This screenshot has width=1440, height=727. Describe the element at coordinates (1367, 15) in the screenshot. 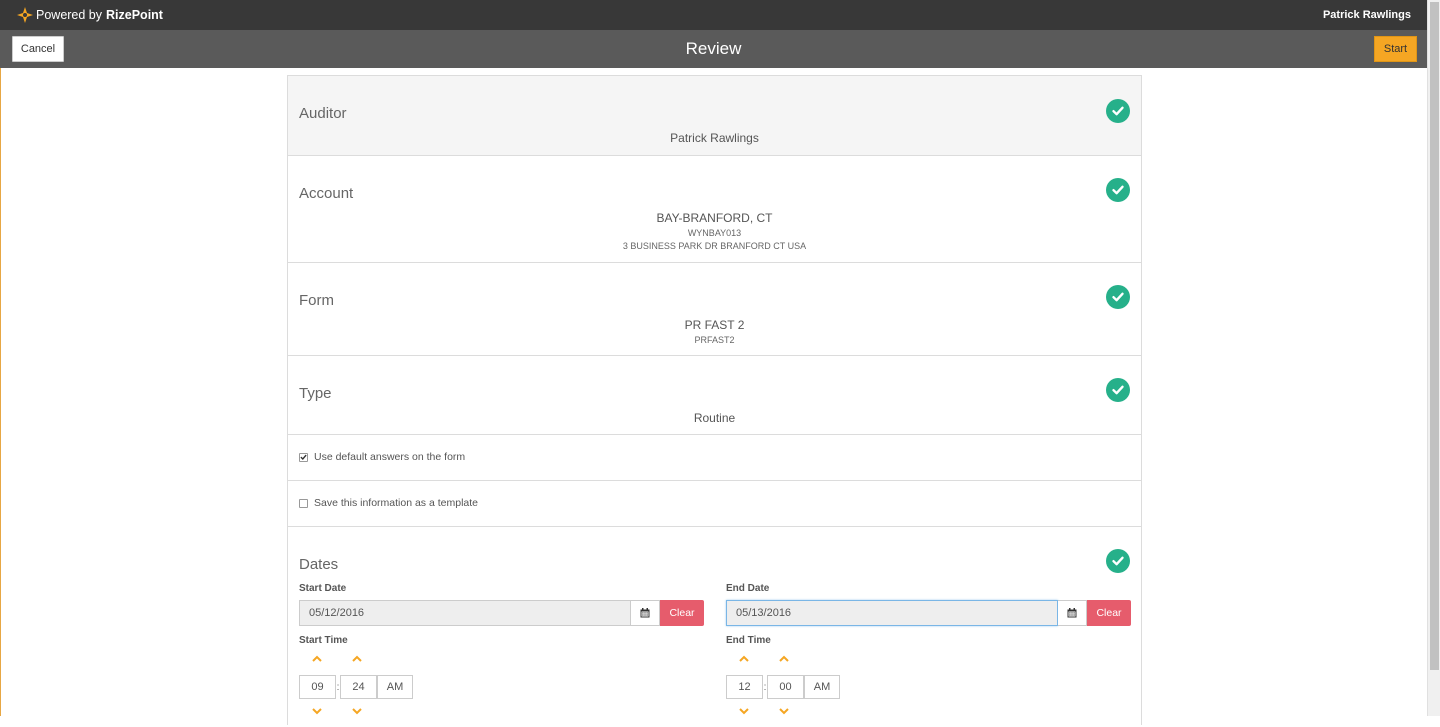

I see `user-name: Patrick Rawlings` at that location.